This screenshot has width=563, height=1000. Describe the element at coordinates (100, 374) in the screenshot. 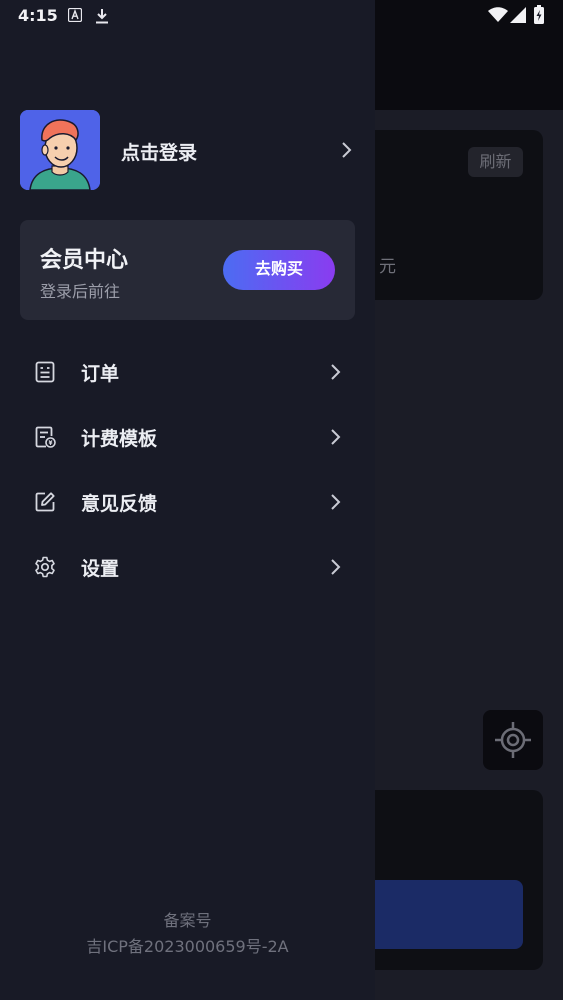

I see `menu-label-orders: 订单` at that location.